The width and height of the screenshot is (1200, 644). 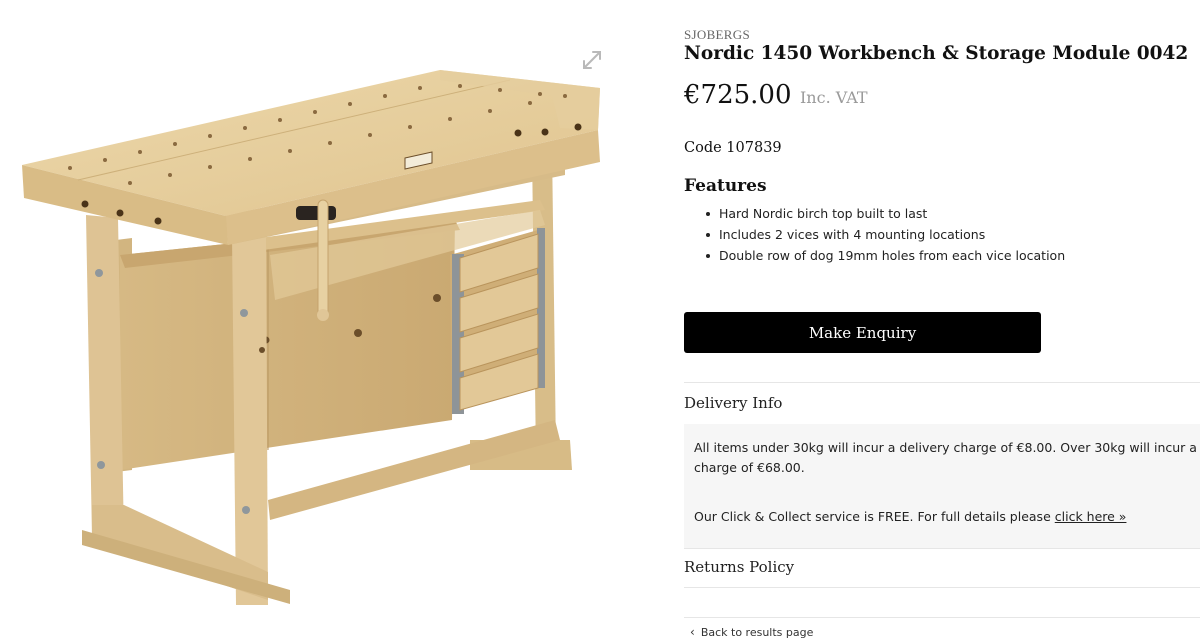 What do you see at coordinates (738, 95) in the screenshot?
I see `product-price: €725.00` at bounding box center [738, 95].